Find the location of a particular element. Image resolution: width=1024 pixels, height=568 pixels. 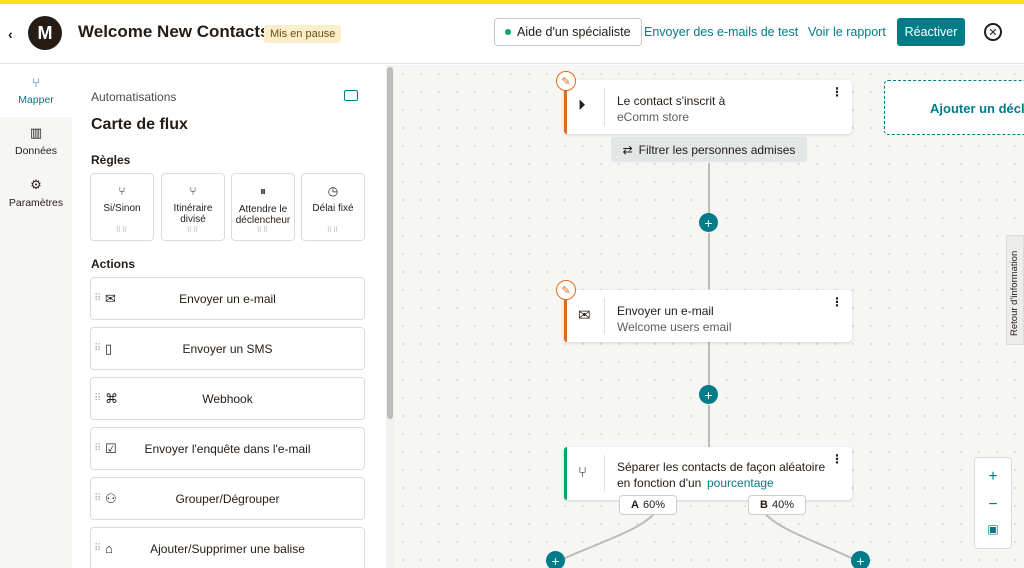

branch-letter: B is located at coordinates (764, 505).